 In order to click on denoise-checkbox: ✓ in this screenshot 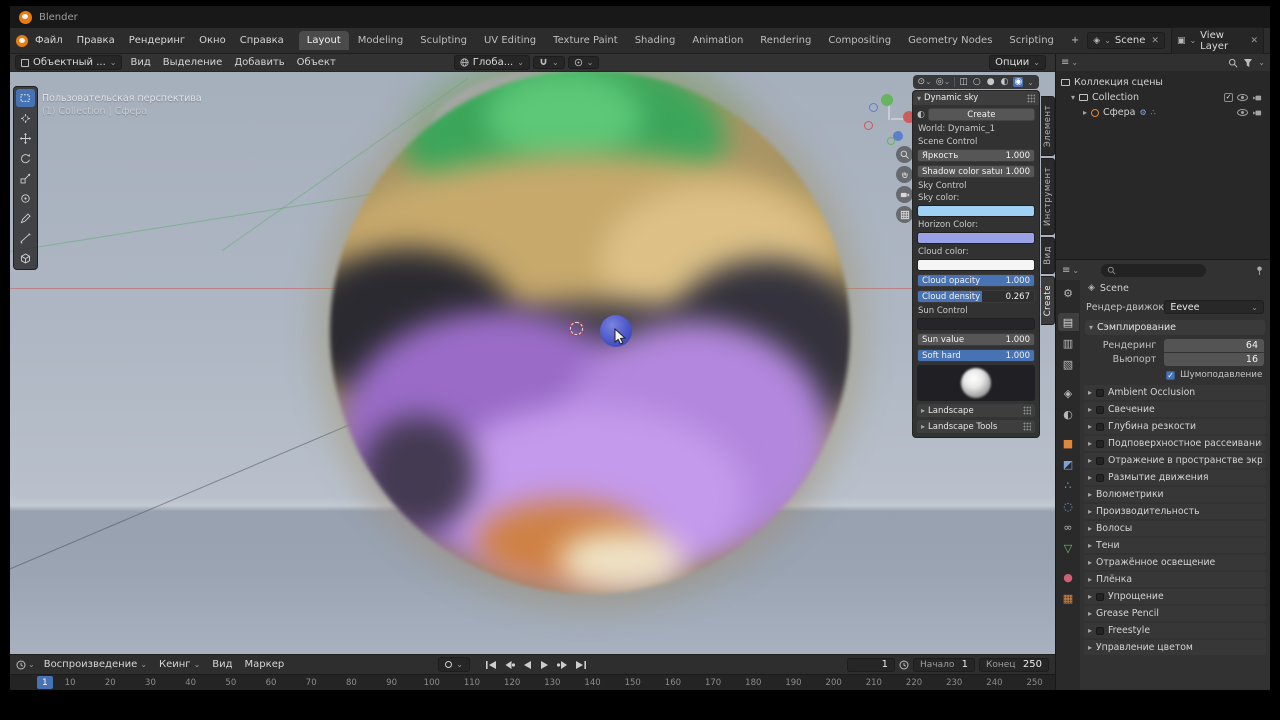, I will do `click(1171, 375)`.